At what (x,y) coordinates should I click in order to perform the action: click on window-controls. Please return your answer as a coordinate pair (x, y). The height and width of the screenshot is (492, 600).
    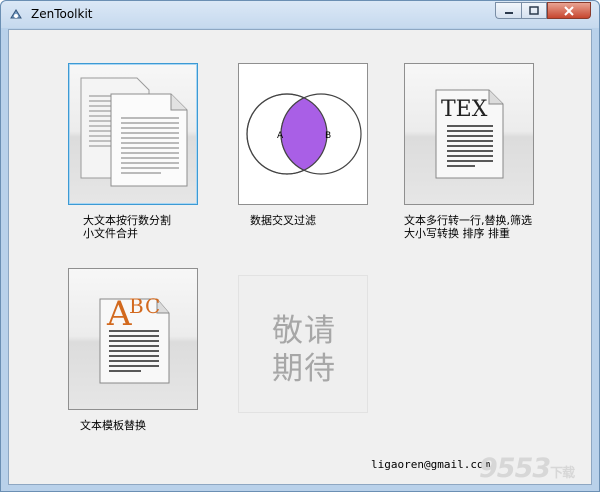
    Looking at the image, I should click on (543, 11).